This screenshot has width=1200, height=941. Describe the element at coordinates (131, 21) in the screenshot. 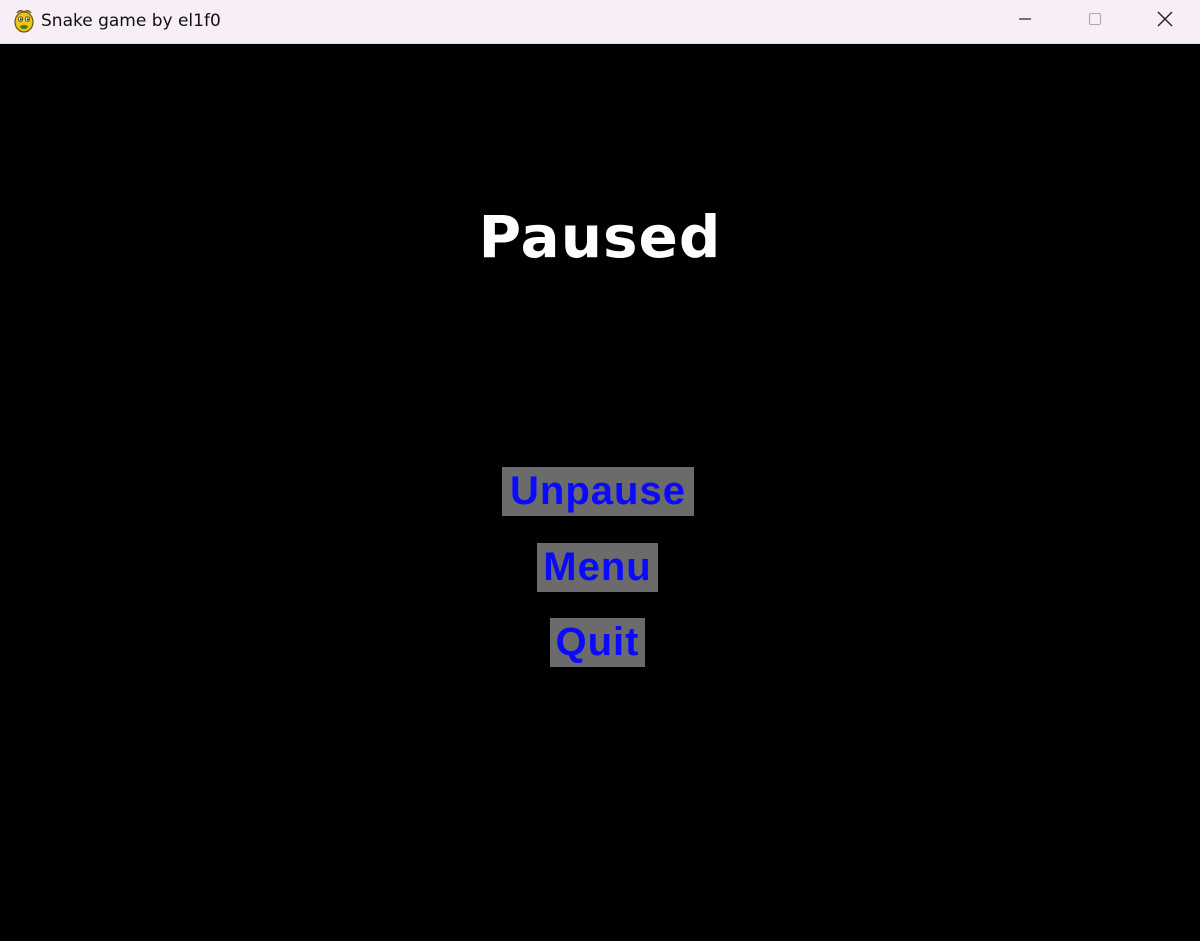

I see `window-title: Snake game by el1f0` at that location.